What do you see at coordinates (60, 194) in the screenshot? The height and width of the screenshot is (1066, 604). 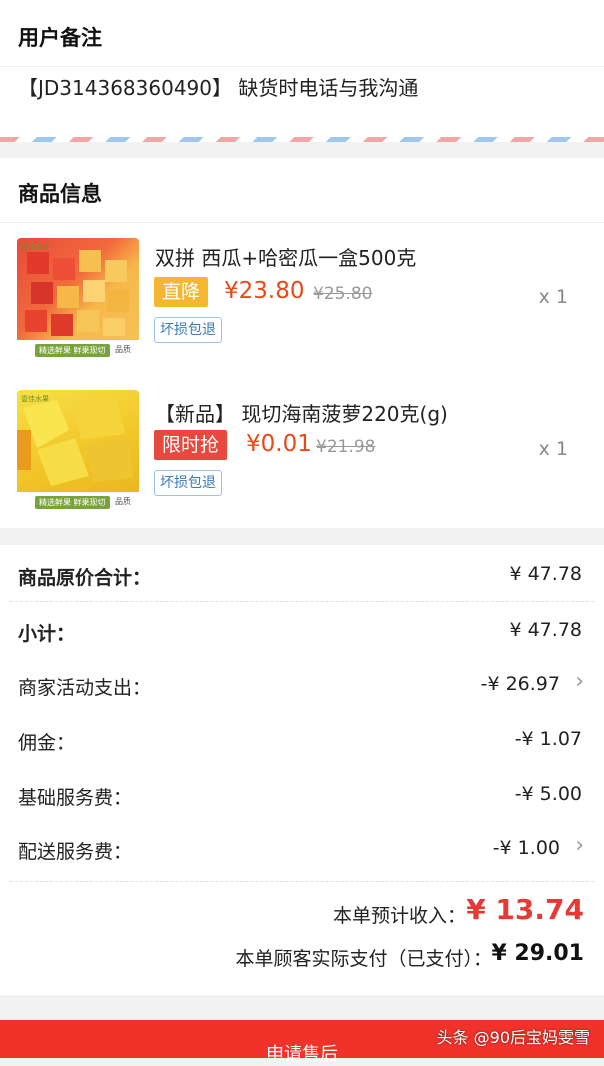 I see `product-info-title: 商品信息` at bounding box center [60, 194].